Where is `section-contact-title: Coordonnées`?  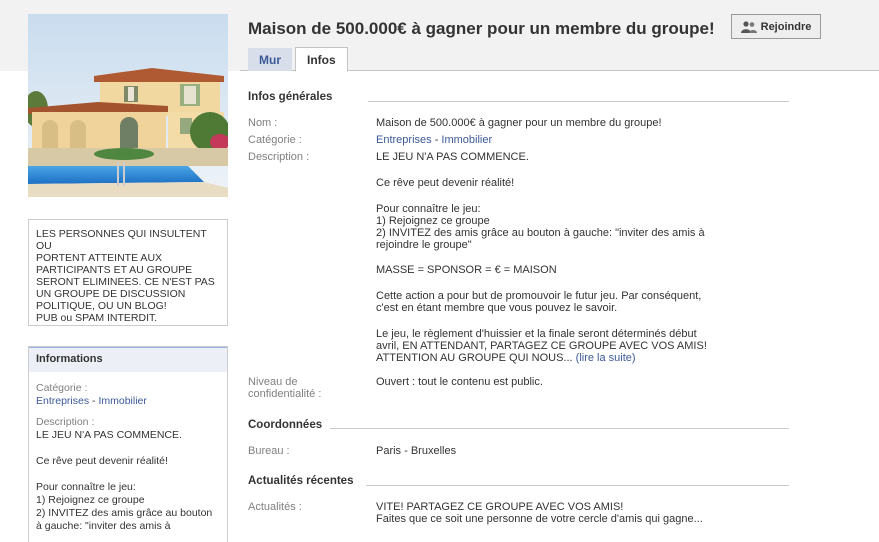
section-contact-title: Coordonnées is located at coordinates (285, 425).